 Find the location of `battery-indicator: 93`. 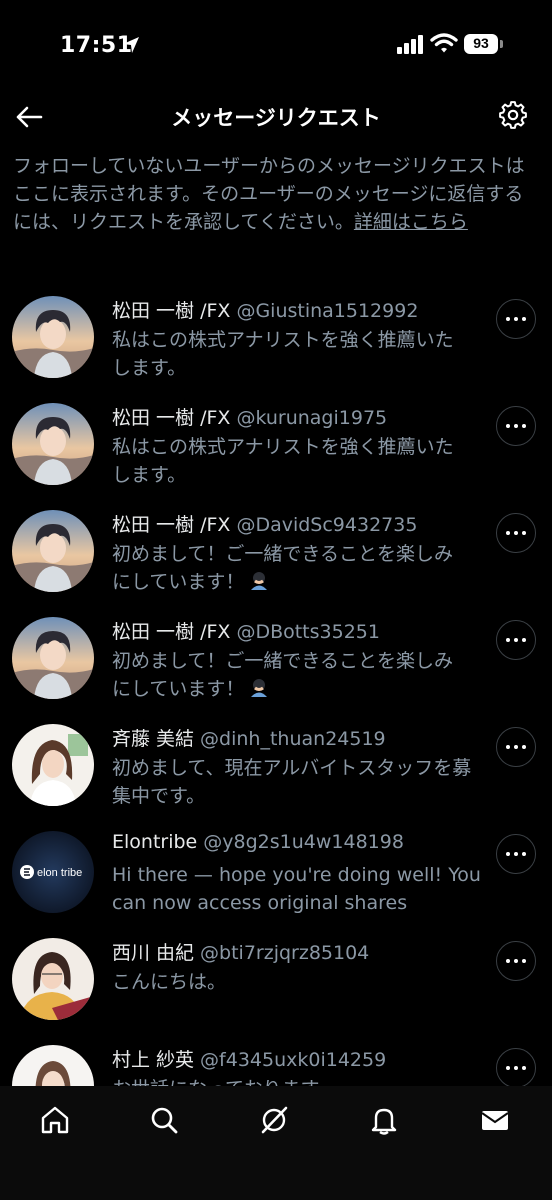

battery-indicator: 93 is located at coordinates (483, 44).